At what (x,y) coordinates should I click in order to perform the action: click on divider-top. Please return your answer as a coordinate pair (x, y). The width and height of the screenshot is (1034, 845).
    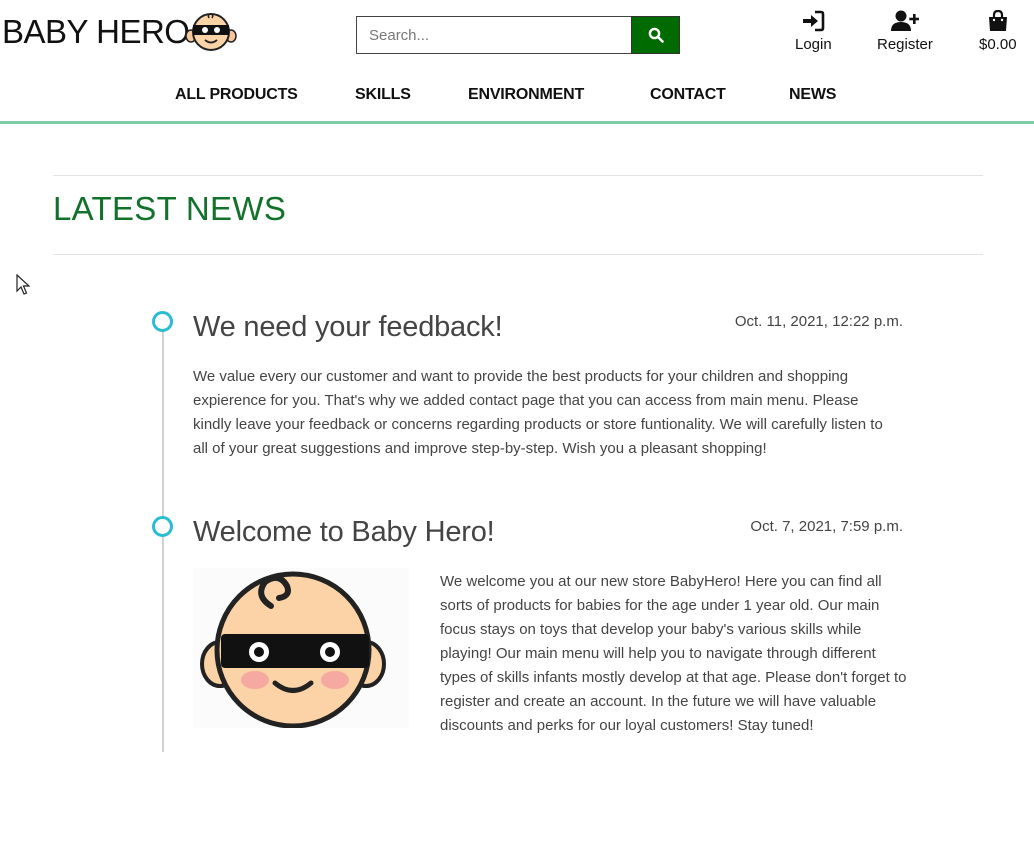
    Looking at the image, I should click on (518, 175).